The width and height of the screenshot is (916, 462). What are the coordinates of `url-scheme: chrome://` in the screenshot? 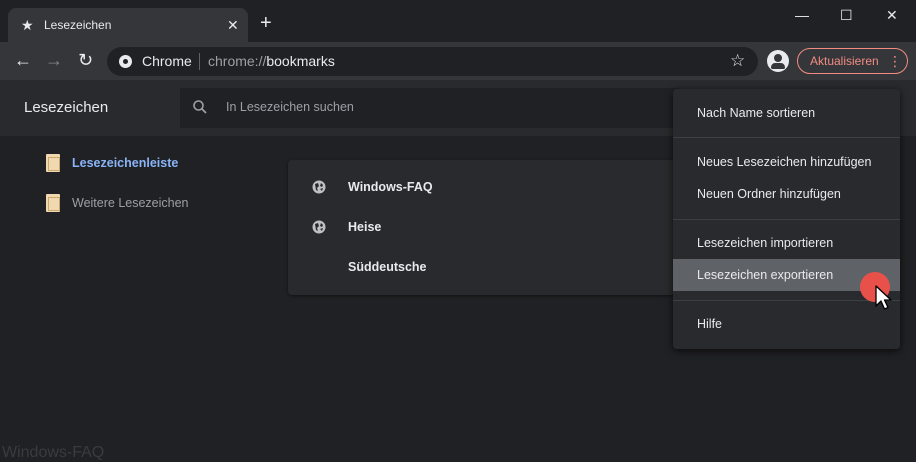 It's located at (237, 61).